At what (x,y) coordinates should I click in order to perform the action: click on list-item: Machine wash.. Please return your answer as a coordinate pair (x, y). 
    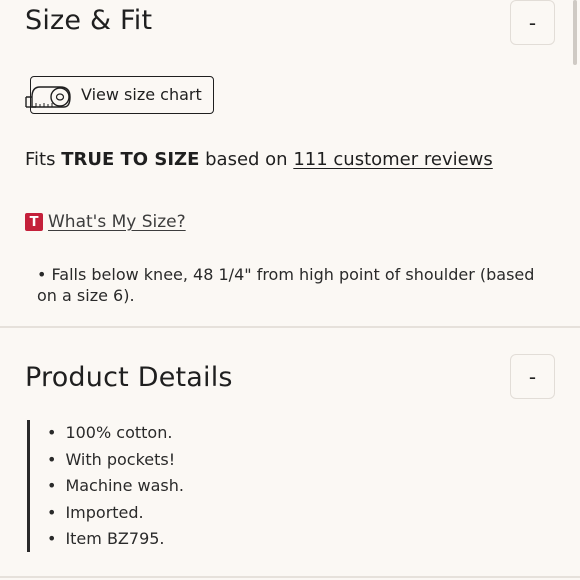
    Looking at the image, I should click on (115, 486).